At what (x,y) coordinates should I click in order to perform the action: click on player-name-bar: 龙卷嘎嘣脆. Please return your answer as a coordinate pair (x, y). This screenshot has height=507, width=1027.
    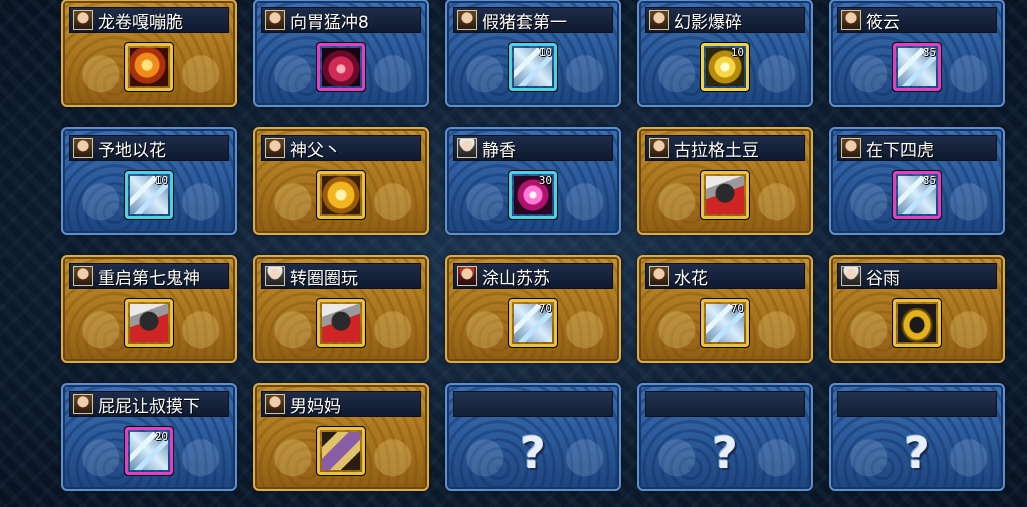
    Looking at the image, I should click on (149, 20).